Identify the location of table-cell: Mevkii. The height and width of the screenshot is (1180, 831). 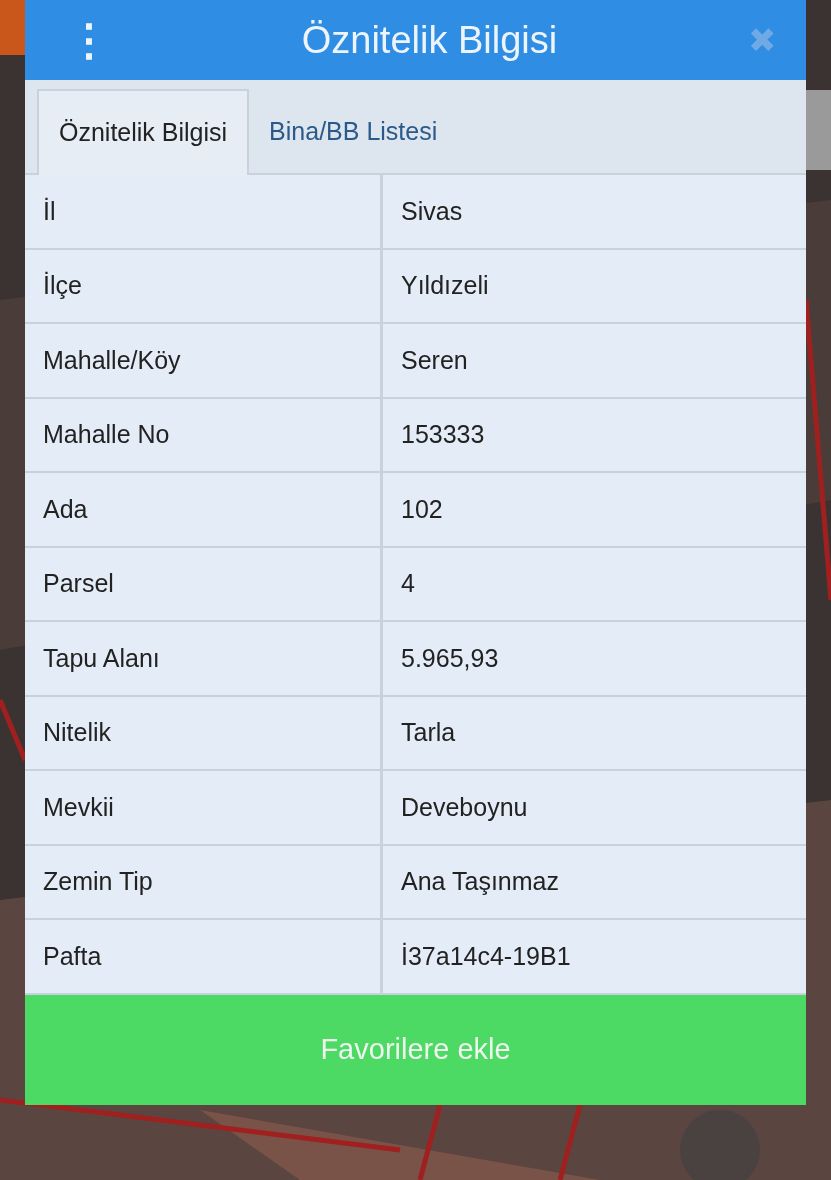
(204, 807).